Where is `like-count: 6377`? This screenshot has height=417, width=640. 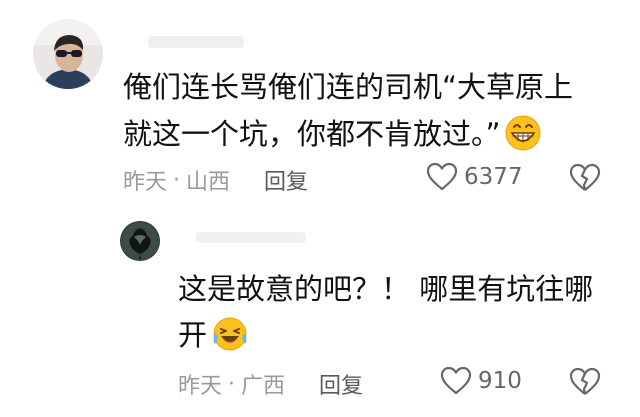
like-count: 6377 is located at coordinates (493, 177).